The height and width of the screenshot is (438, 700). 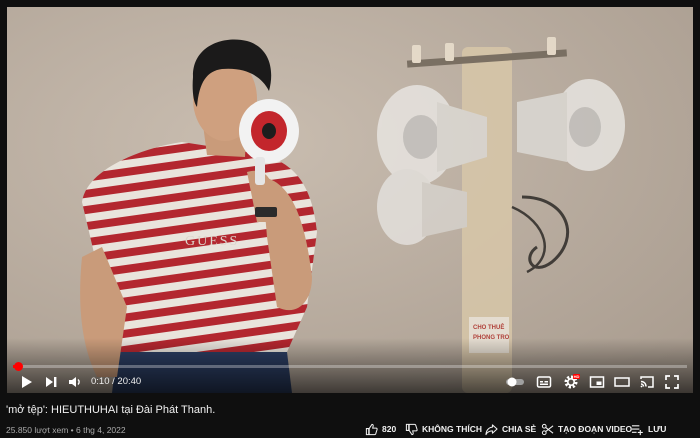 I want to click on dislike-label: KHÔNG THÍCH, so click(x=452, y=429).